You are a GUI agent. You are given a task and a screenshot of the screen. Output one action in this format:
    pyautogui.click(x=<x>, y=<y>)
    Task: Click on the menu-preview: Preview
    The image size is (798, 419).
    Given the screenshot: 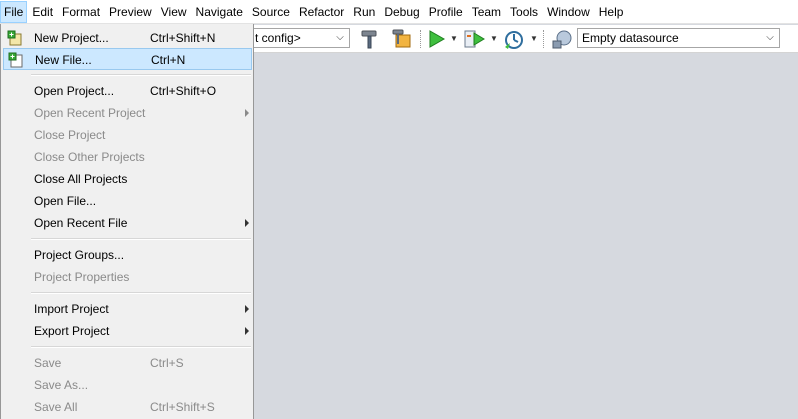 What is the action you would take?
    pyautogui.click(x=130, y=12)
    